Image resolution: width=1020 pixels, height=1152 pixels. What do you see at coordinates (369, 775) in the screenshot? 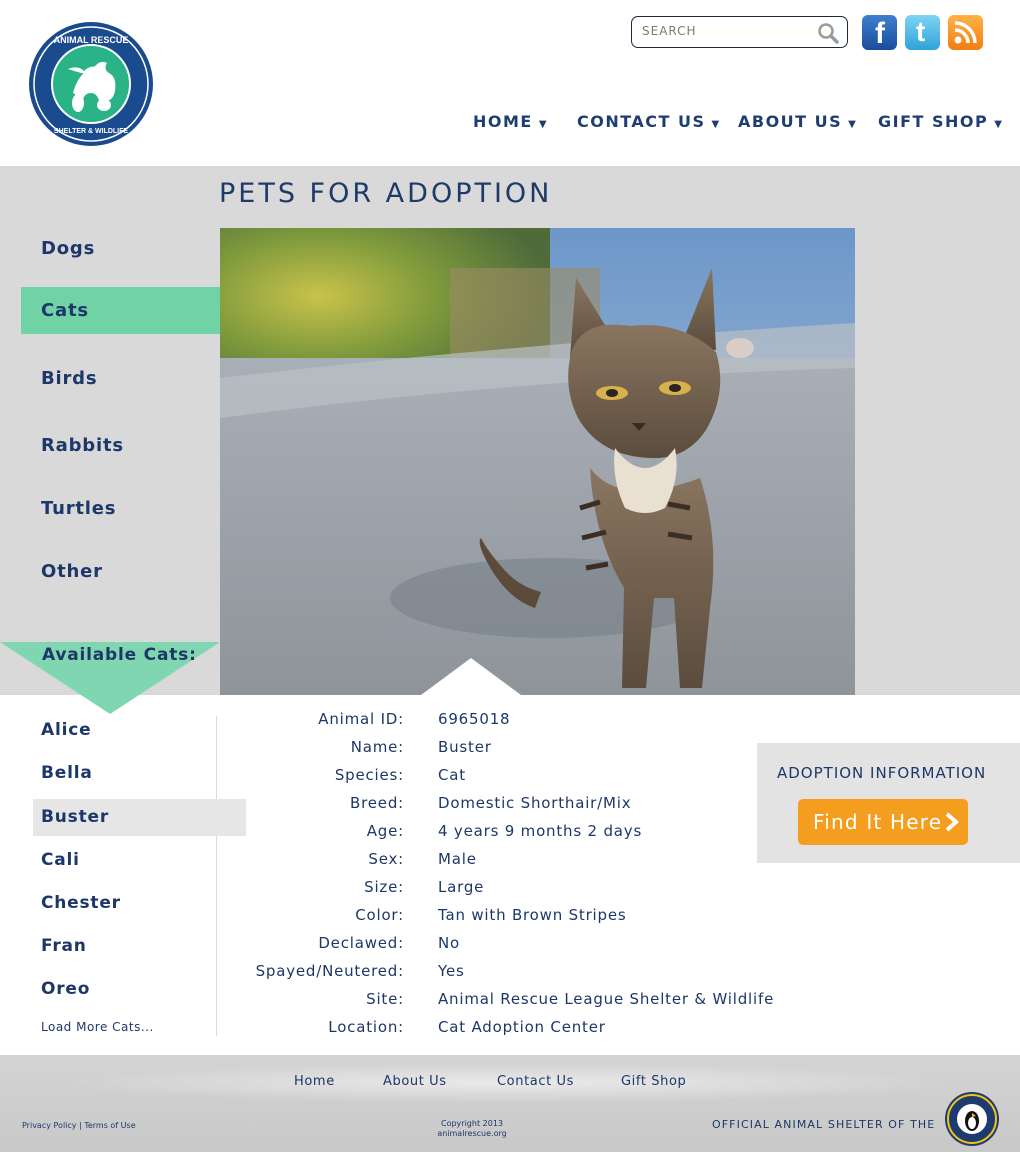
I see `detail-label: Species:` at bounding box center [369, 775].